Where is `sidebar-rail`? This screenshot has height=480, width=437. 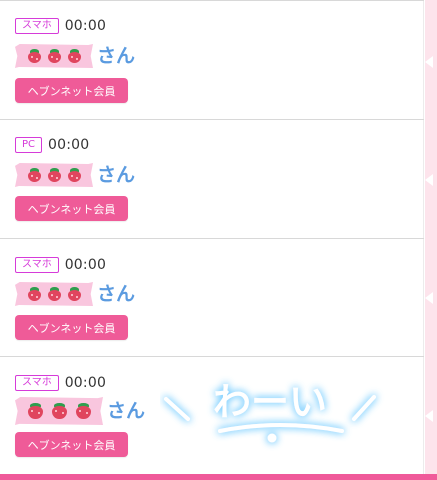
sidebar-rail is located at coordinates (431, 237).